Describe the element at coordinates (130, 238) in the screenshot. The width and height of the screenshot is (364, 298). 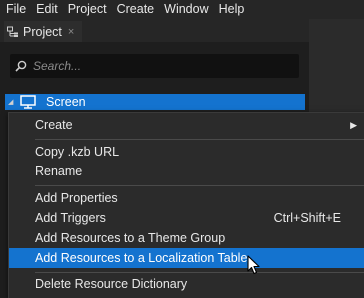
I see `menu-item-add-to-theme-group-label: Add Resources to a Theme Group` at that location.